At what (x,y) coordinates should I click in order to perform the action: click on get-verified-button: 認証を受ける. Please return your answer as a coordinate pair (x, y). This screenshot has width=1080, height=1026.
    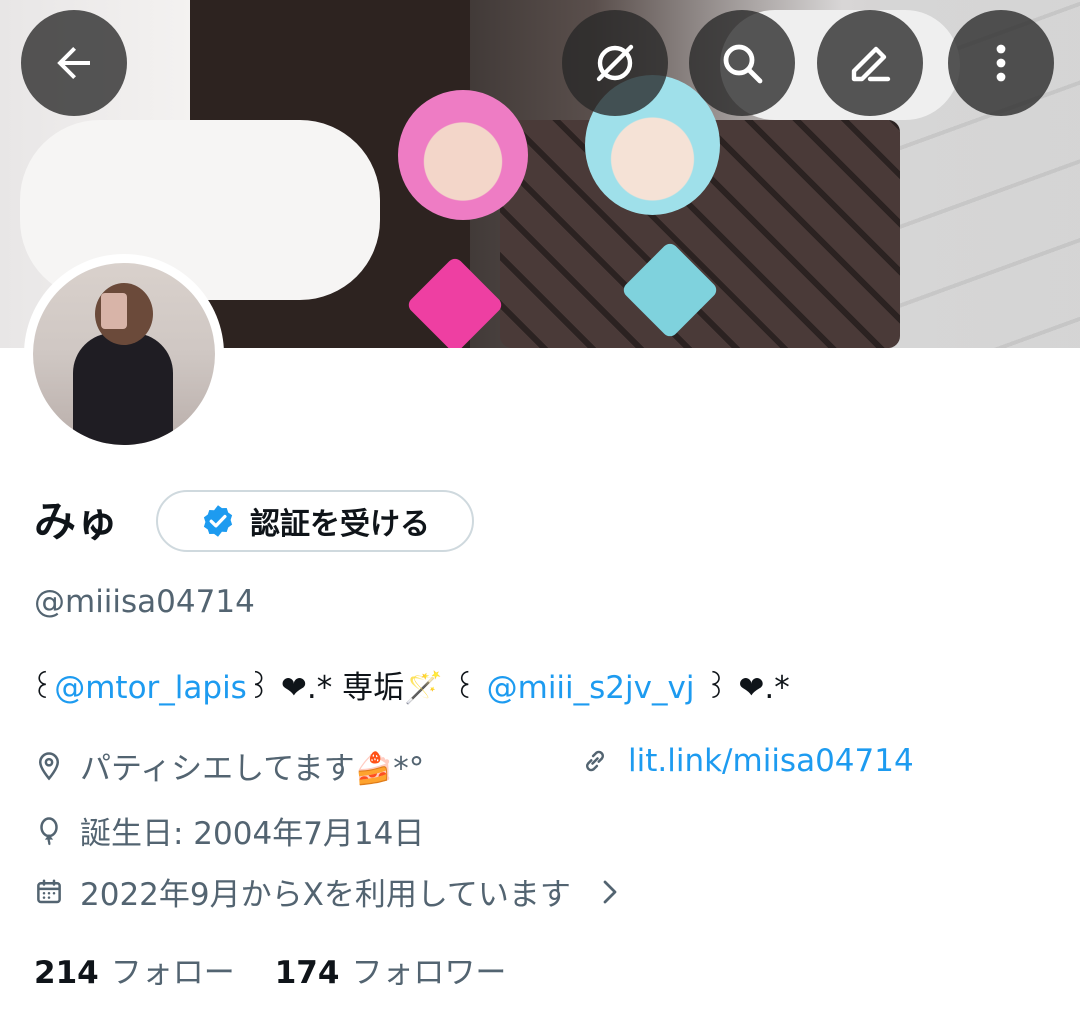
    Looking at the image, I should click on (315, 521).